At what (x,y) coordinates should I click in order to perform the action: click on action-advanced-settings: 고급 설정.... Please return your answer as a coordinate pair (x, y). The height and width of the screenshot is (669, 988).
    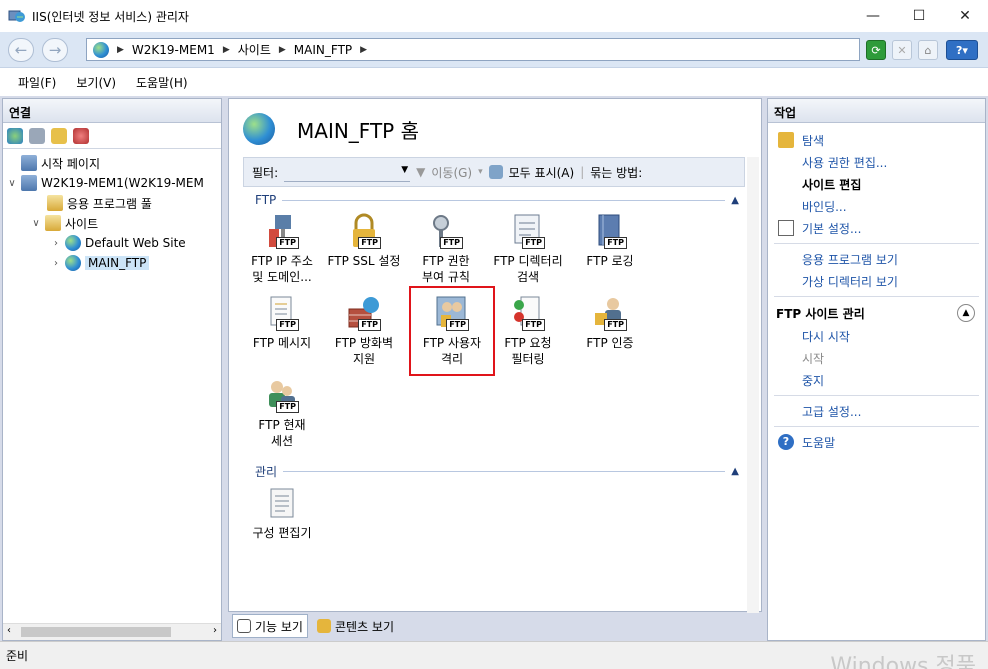
    Looking at the image, I should click on (876, 411).